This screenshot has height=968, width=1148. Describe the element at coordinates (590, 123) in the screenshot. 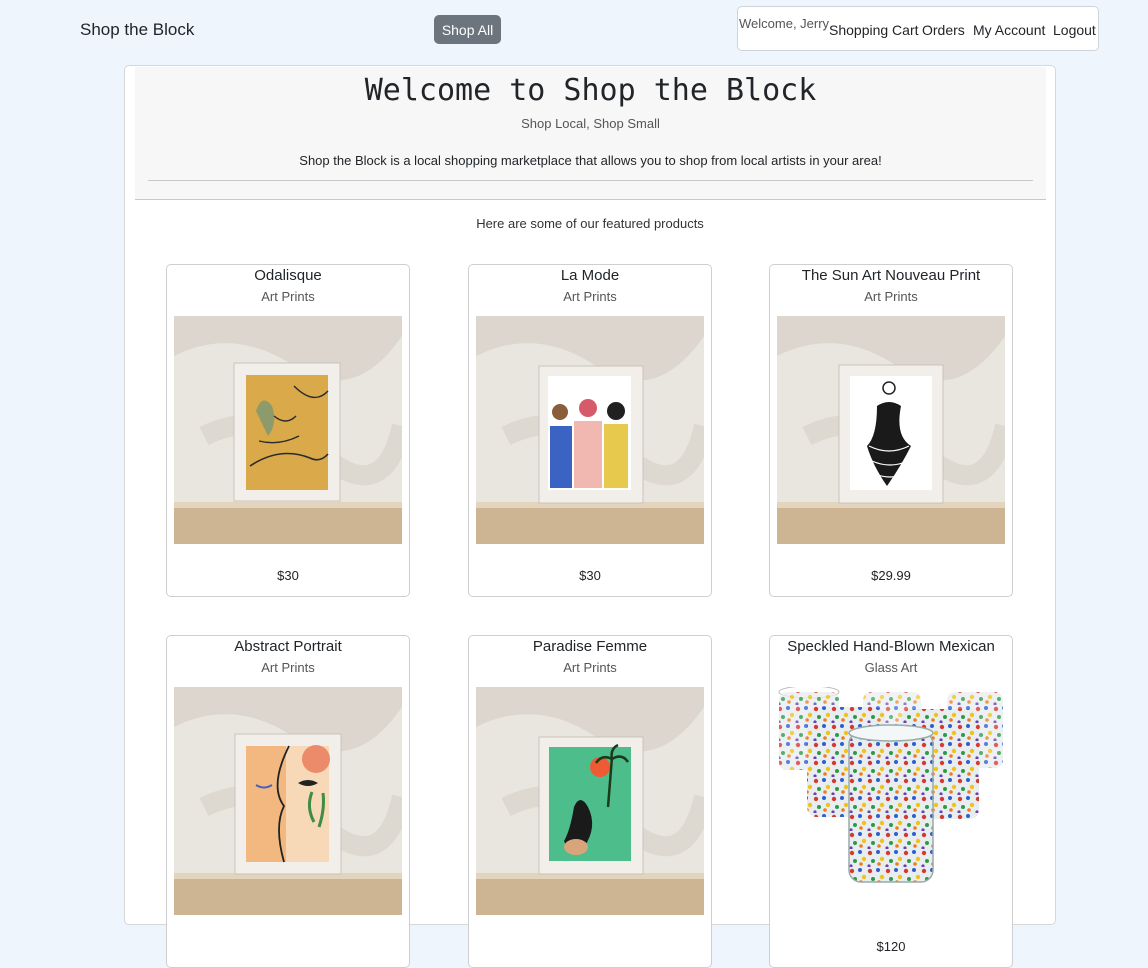

I see `tagline: Shop Local, Shop Small` at that location.